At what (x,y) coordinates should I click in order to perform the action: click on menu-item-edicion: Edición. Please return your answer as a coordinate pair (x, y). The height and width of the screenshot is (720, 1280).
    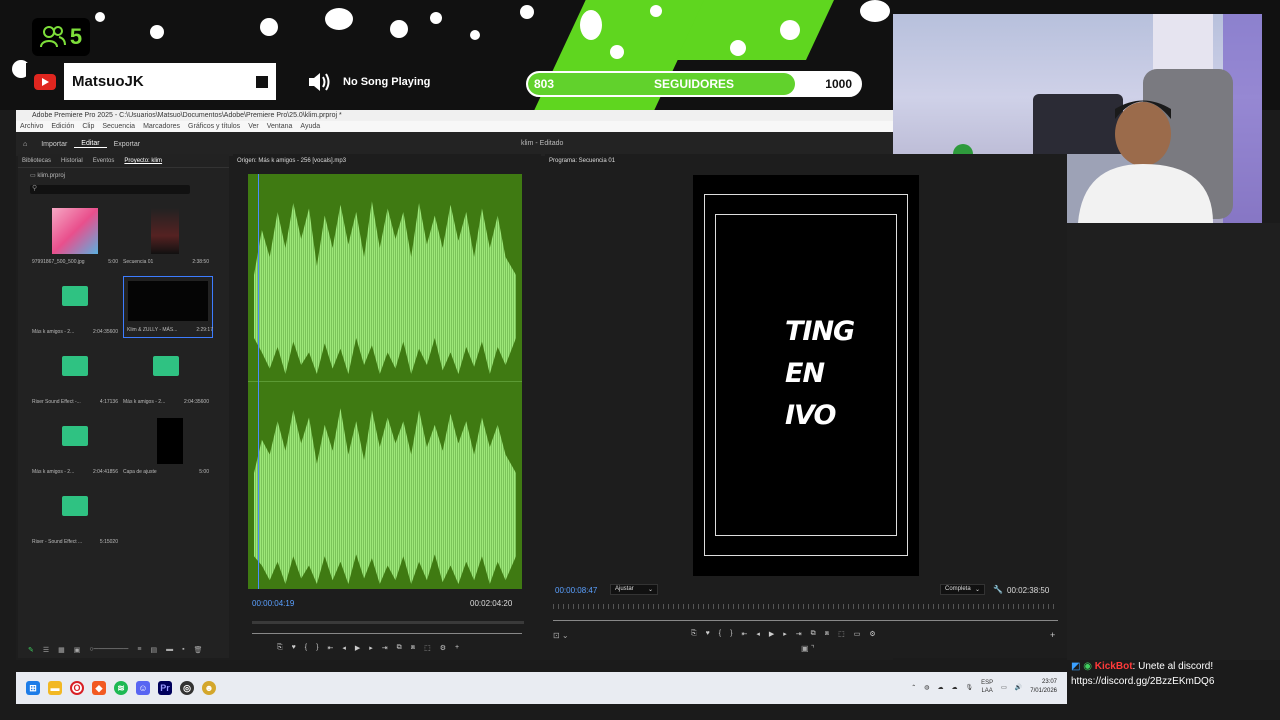
    Looking at the image, I should click on (62, 126).